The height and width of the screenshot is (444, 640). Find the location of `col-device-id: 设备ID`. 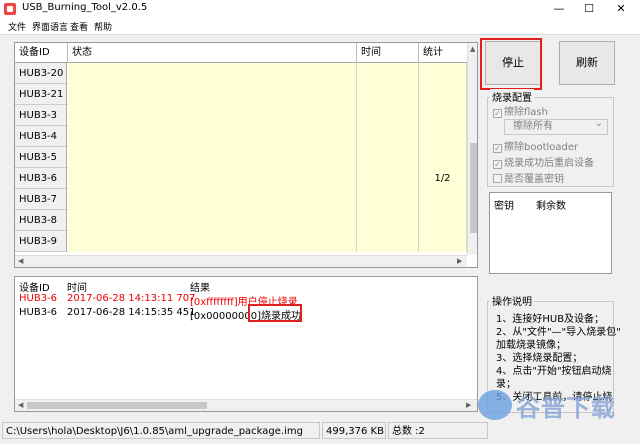

col-device-id: 设备ID is located at coordinates (41, 53).